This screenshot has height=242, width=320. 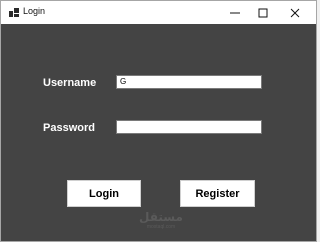 I want to click on password-input, so click(x=189, y=127).